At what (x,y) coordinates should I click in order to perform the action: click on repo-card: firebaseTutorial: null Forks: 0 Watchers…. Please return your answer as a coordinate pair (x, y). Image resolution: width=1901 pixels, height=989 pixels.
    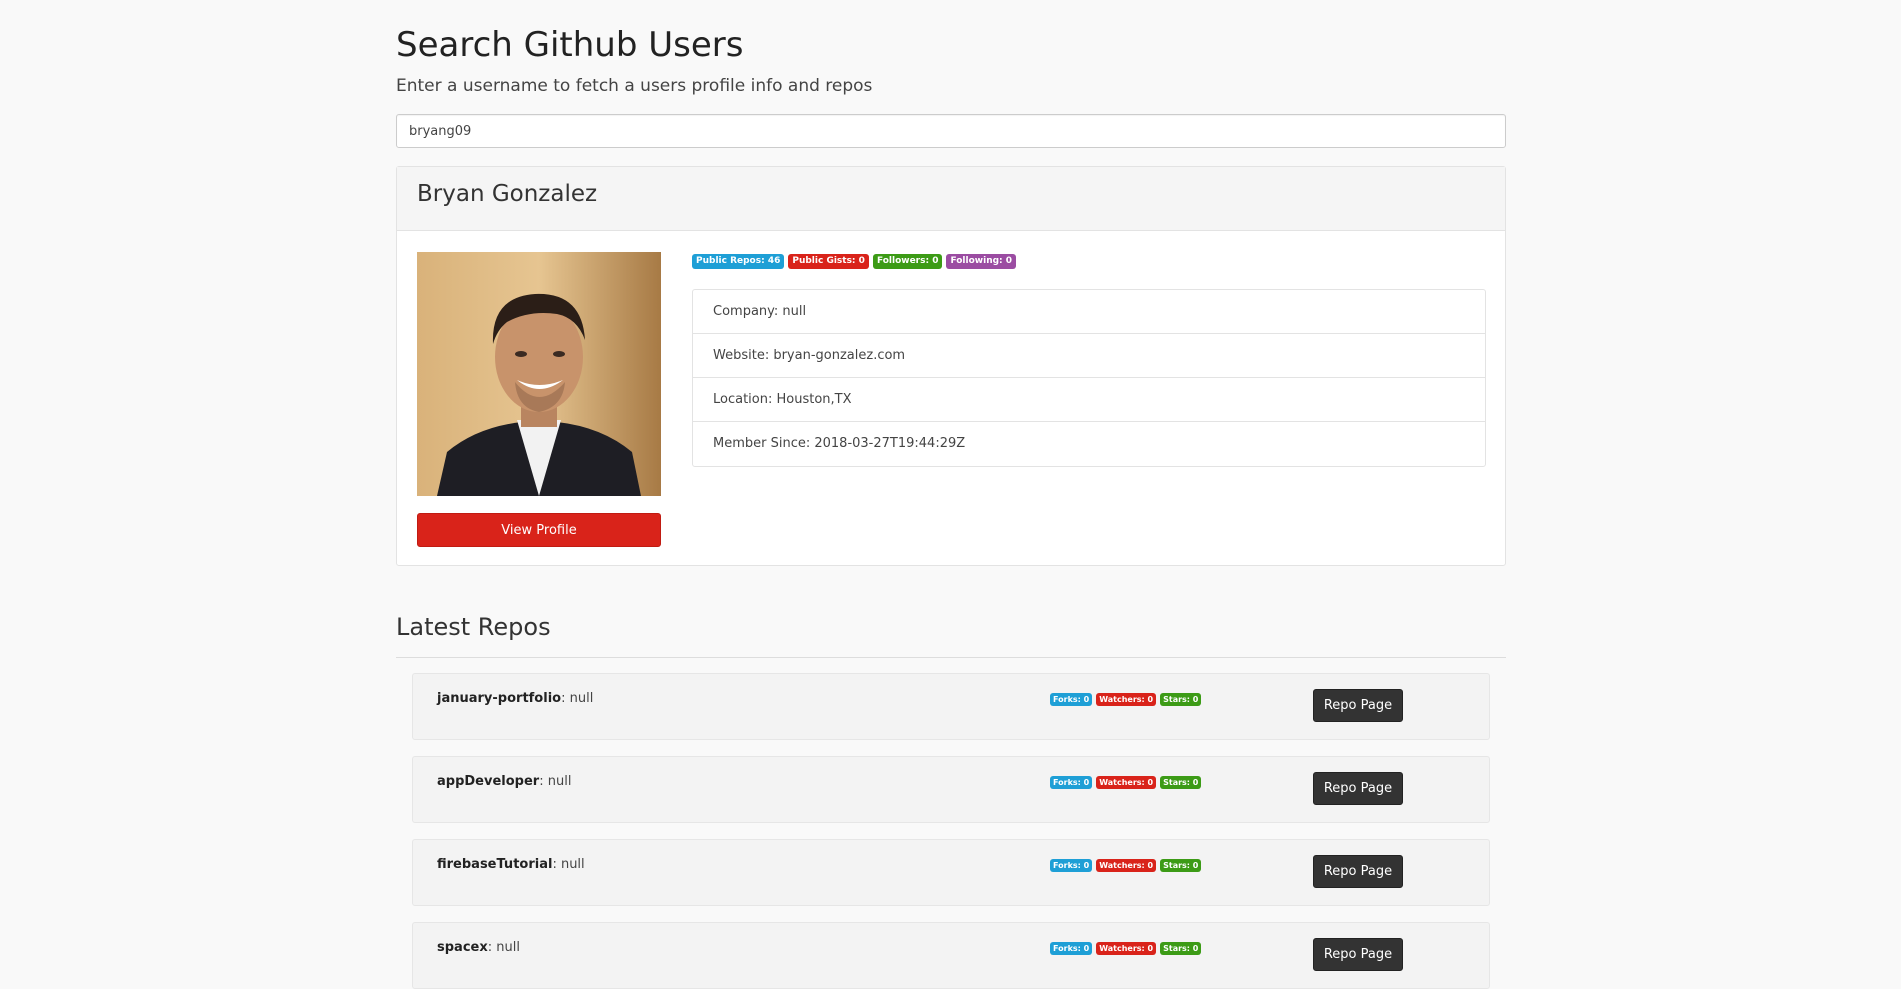
    Looking at the image, I should click on (951, 872).